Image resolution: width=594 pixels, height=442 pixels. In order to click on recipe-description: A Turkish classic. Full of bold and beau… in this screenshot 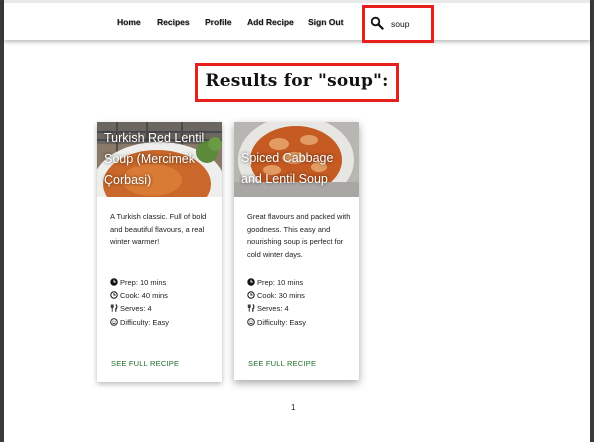, I will do `click(158, 229)`.